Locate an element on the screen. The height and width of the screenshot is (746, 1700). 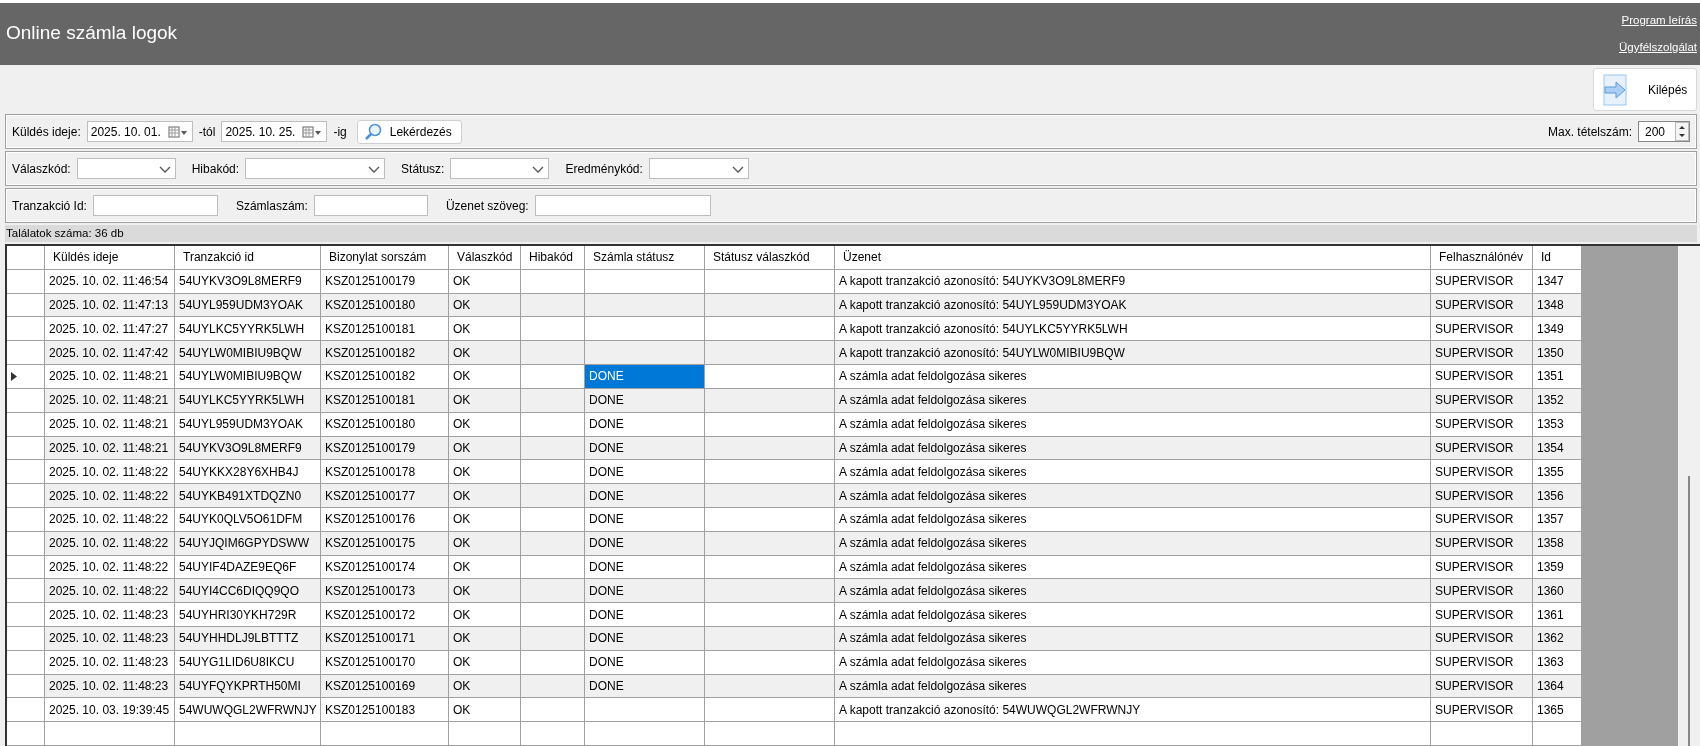
filter-label: Tranzakció Id: is located at coordinates (49, 205).